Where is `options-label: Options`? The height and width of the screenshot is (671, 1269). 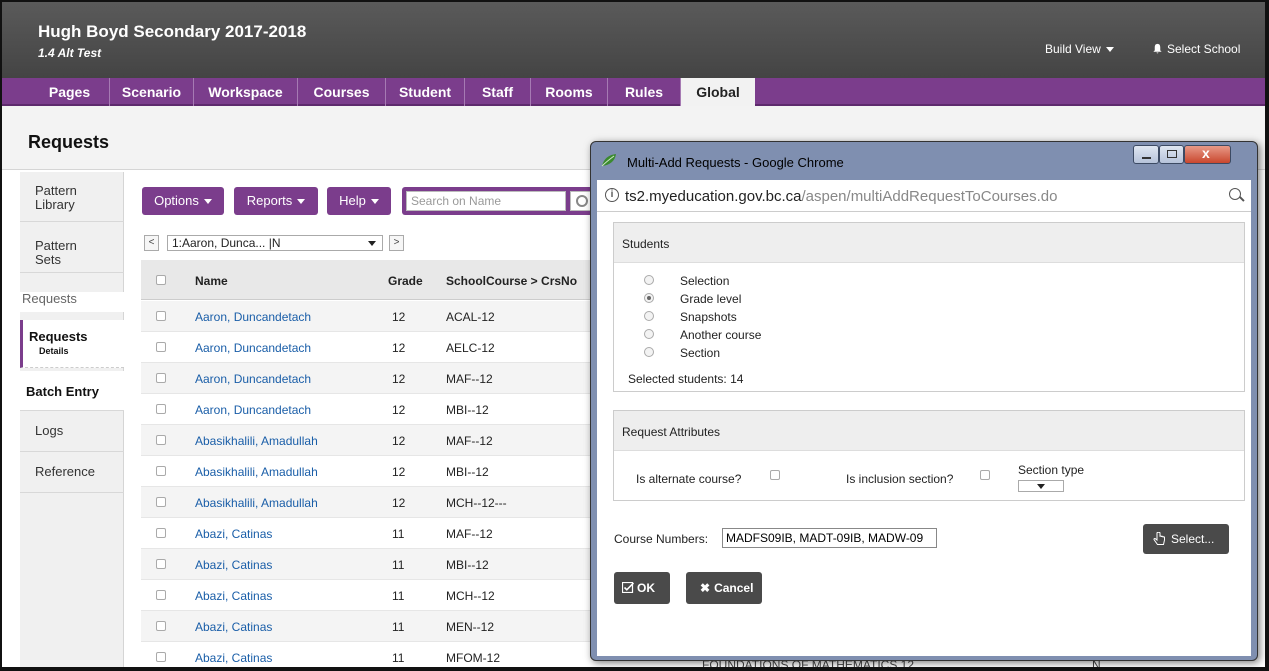 options-label: Options is located at coordinates (176, 200).